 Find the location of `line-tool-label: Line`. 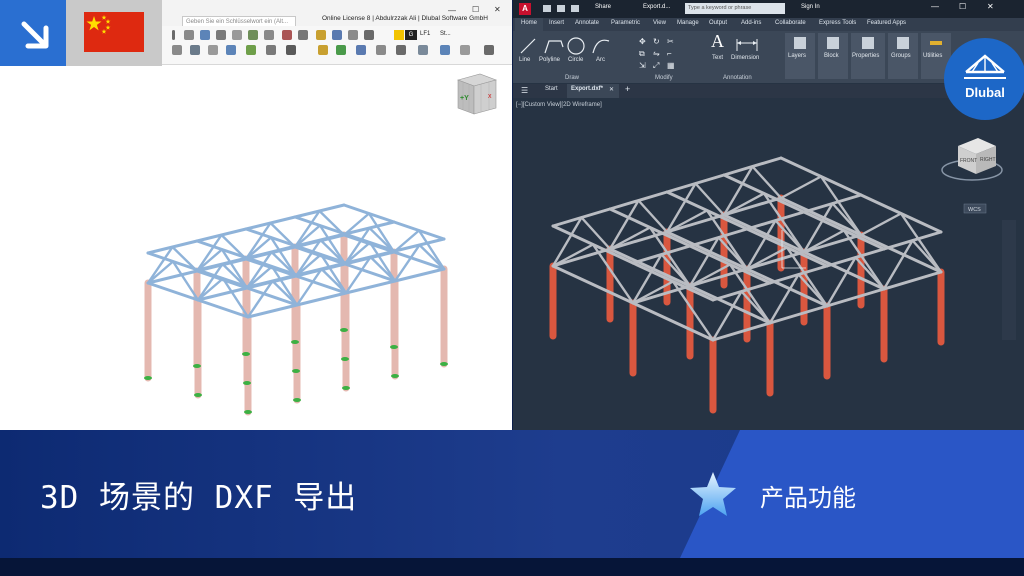

line-tool-label: Line is located at coordinates (524, 60).